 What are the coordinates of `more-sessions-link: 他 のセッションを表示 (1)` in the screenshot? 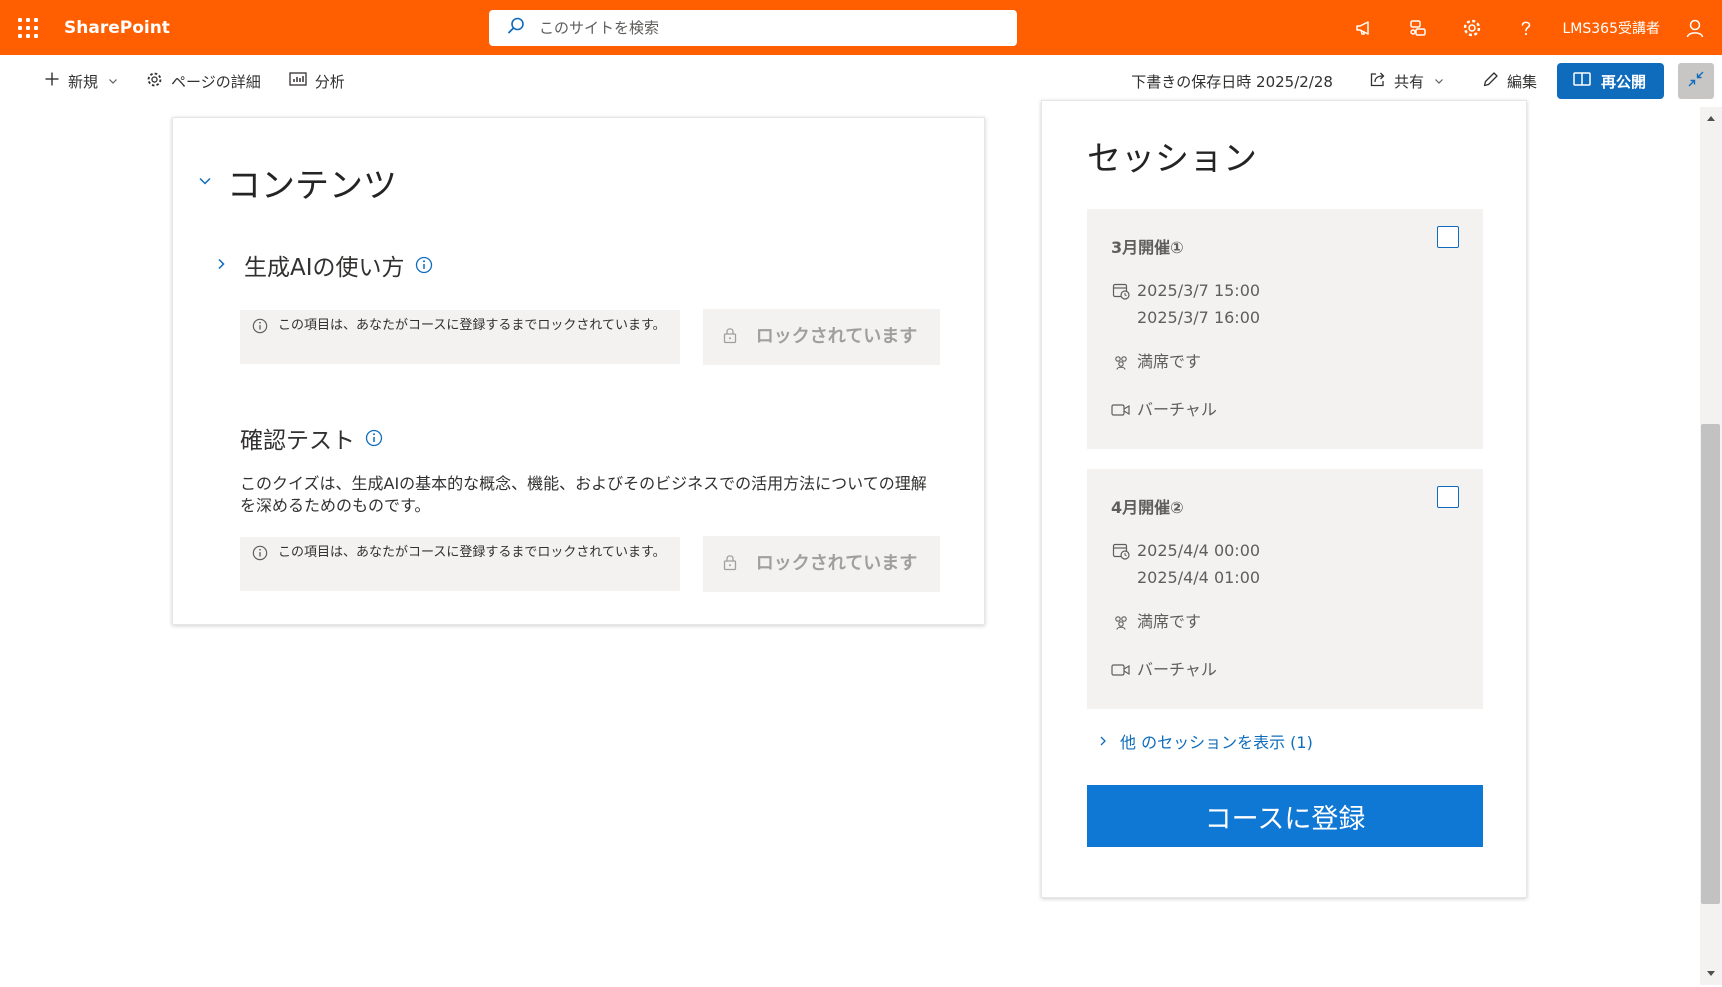 It's located at (1205, 741).